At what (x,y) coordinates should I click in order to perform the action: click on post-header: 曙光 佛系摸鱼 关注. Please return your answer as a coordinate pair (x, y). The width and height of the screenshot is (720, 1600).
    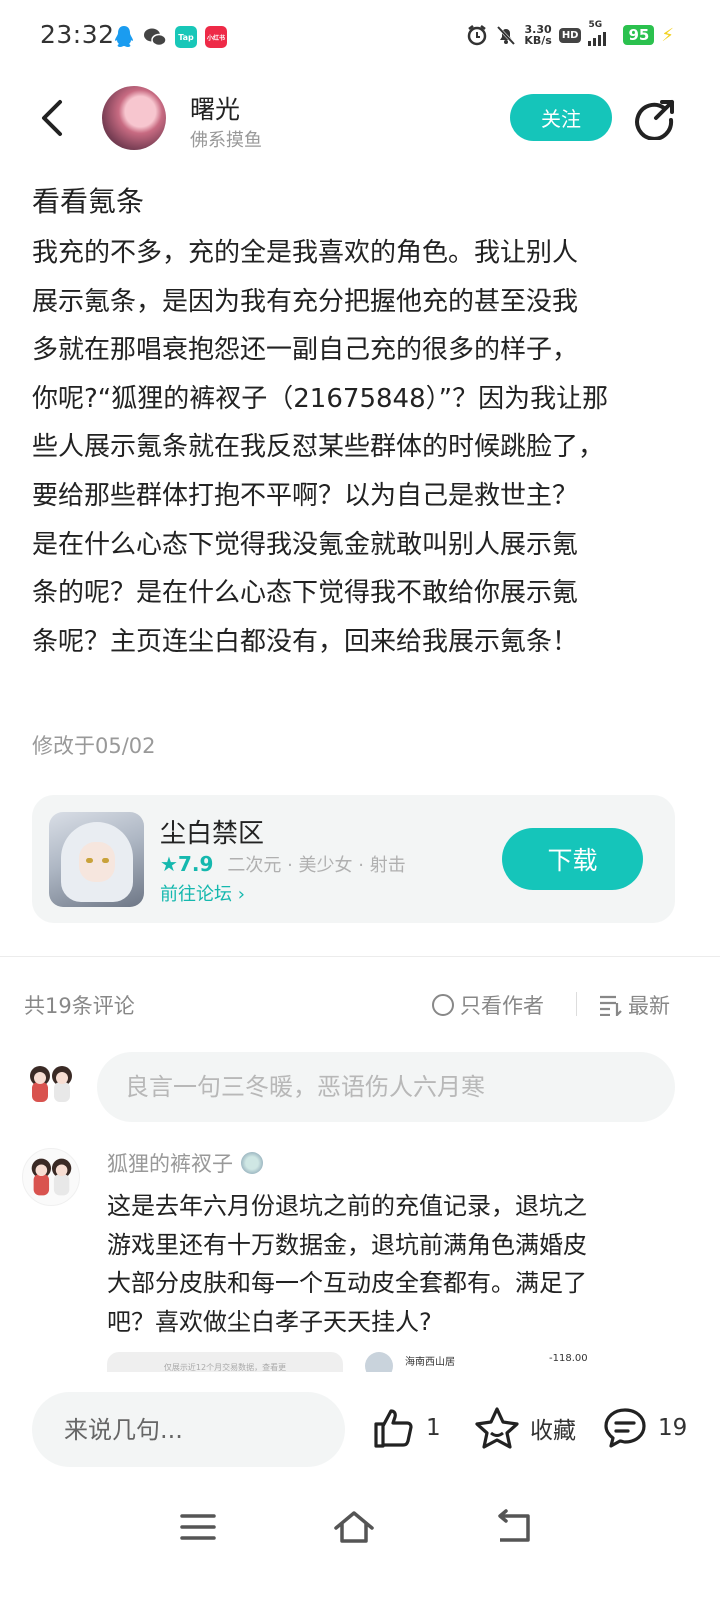
    Looking at the image, I should click on (360, 119).